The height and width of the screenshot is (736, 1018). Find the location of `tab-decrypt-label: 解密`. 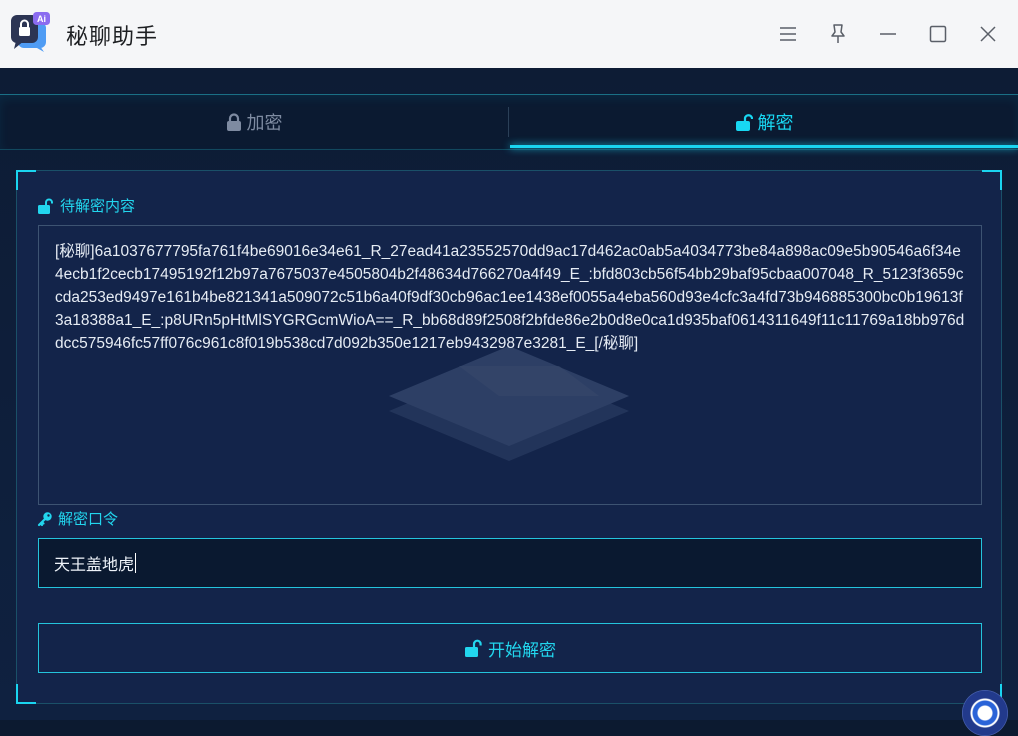

tab-decrypt-label: 解密 is located at coordinates (775, 123).